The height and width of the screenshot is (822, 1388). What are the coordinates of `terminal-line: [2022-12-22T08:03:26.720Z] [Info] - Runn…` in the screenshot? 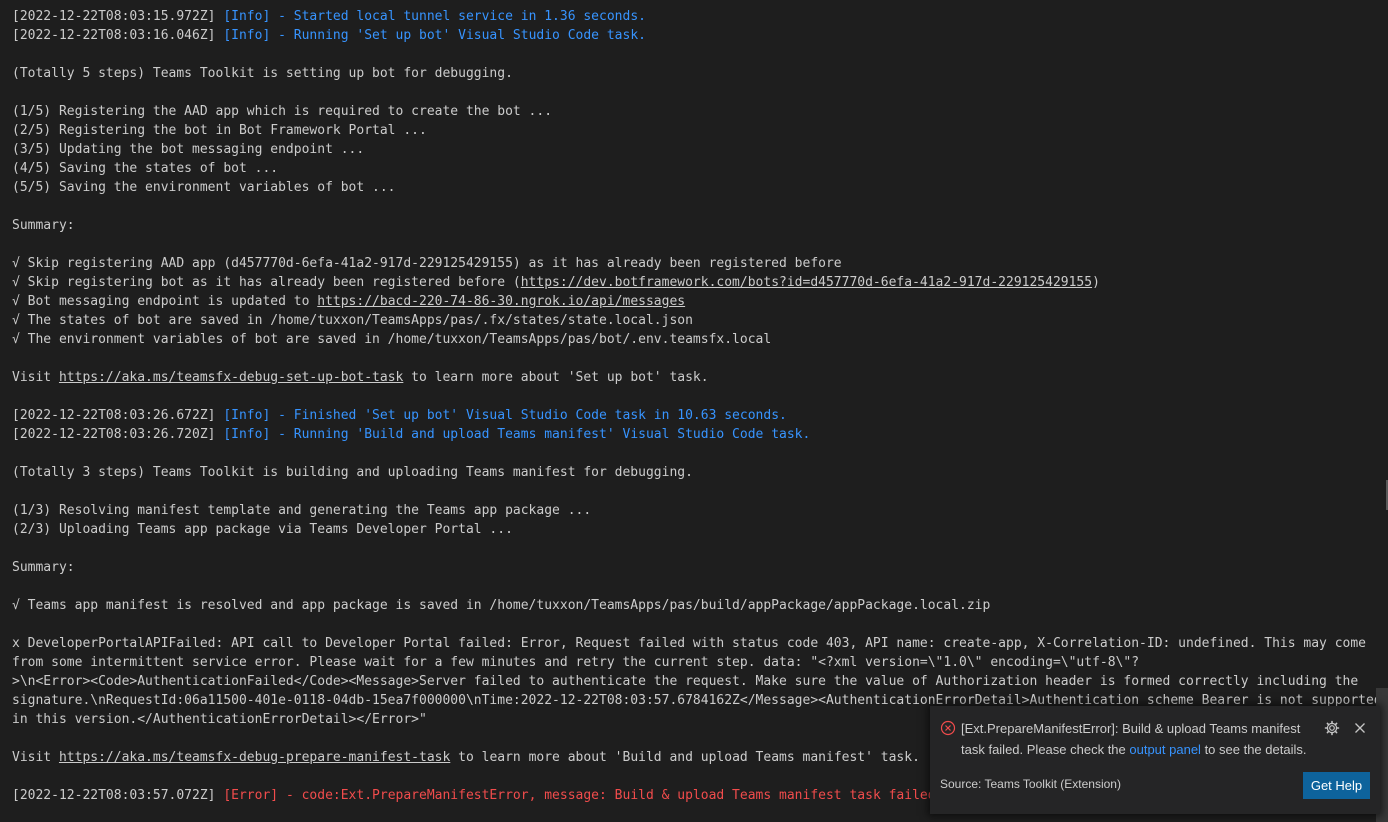 It's located at (694, 434).